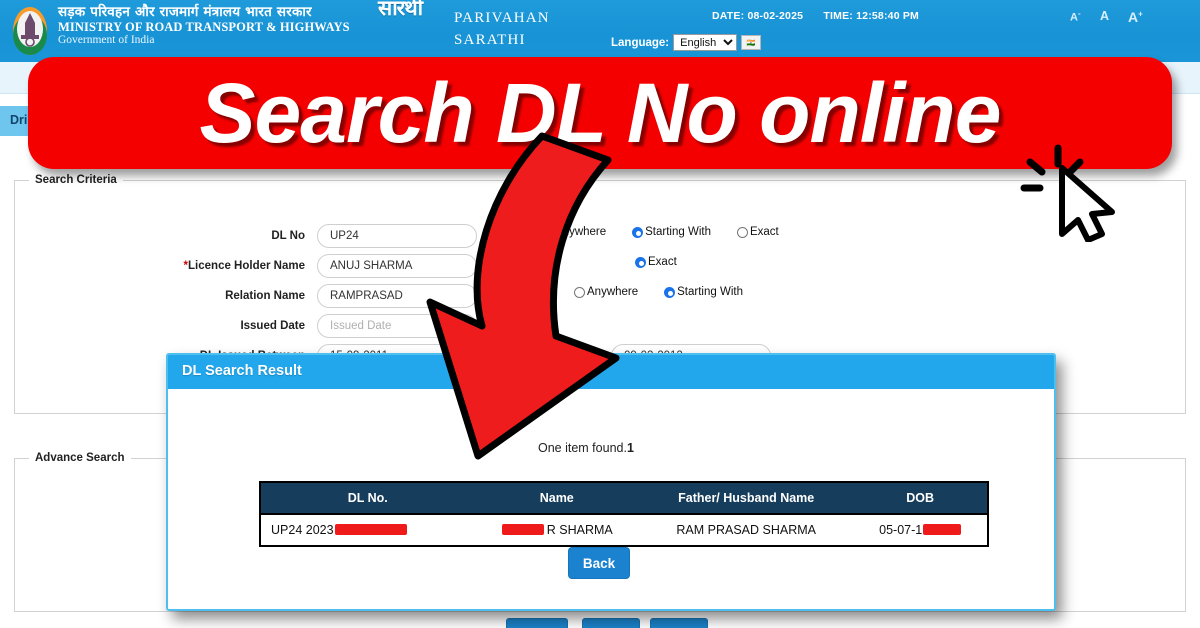  Describe the element at coordinates (1067, 193) in the screenshot. I see `mouse-pointer-click-icon` at that location.